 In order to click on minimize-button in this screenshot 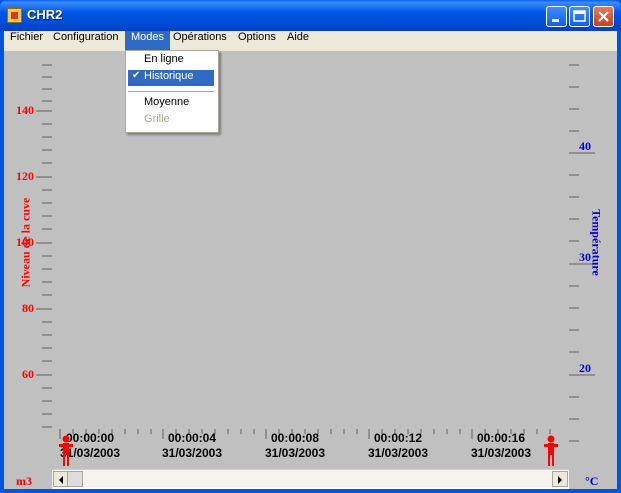, I will do `click(556, 16)`.